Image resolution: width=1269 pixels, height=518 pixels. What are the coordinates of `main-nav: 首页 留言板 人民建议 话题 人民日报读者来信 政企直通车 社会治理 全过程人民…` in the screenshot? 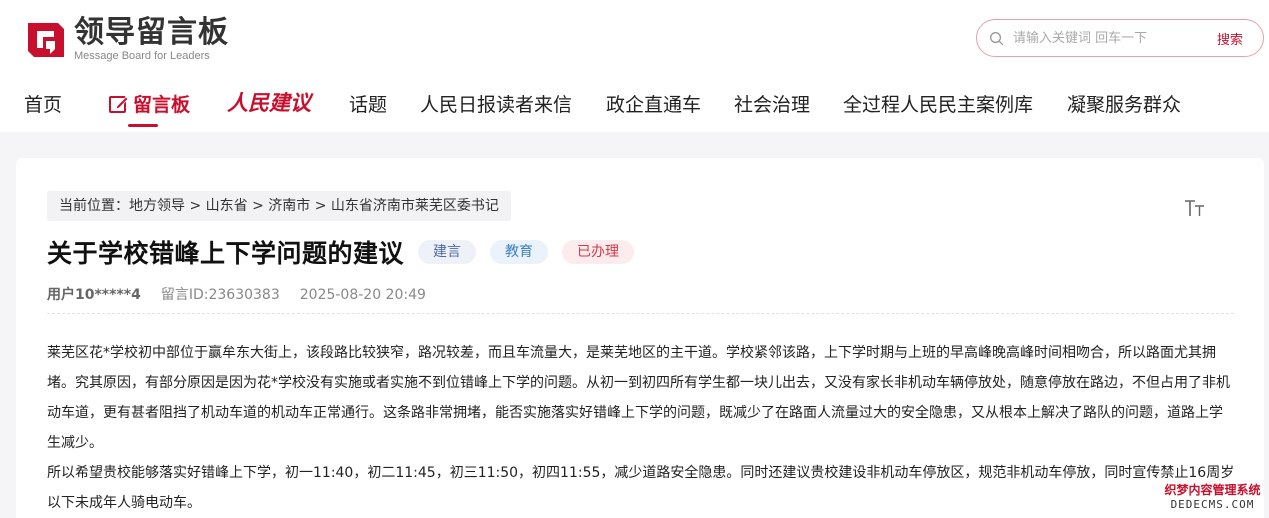 It's located at (634, 104).